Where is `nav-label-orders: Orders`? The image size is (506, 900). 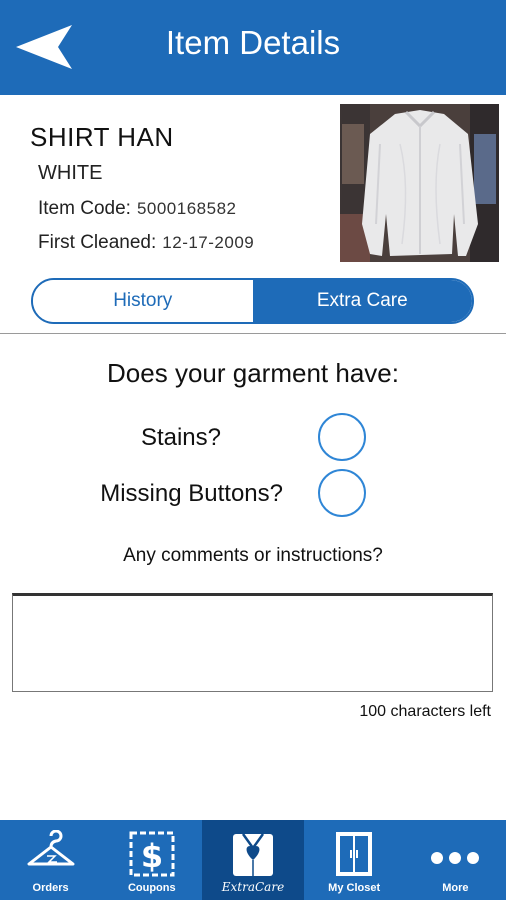 nav-label-orders: Orders is located at coordinates (50, 888).